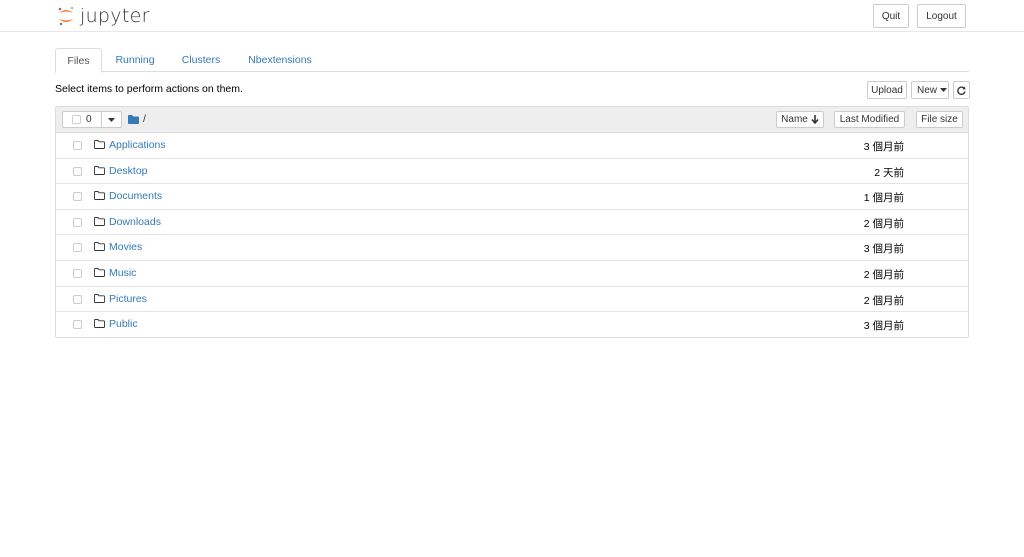 This screenshot has height=557, width=1024. Describe the element at coordinates (128, 171) in the screenshot. I see `item-name-link: Desktop` at that location.